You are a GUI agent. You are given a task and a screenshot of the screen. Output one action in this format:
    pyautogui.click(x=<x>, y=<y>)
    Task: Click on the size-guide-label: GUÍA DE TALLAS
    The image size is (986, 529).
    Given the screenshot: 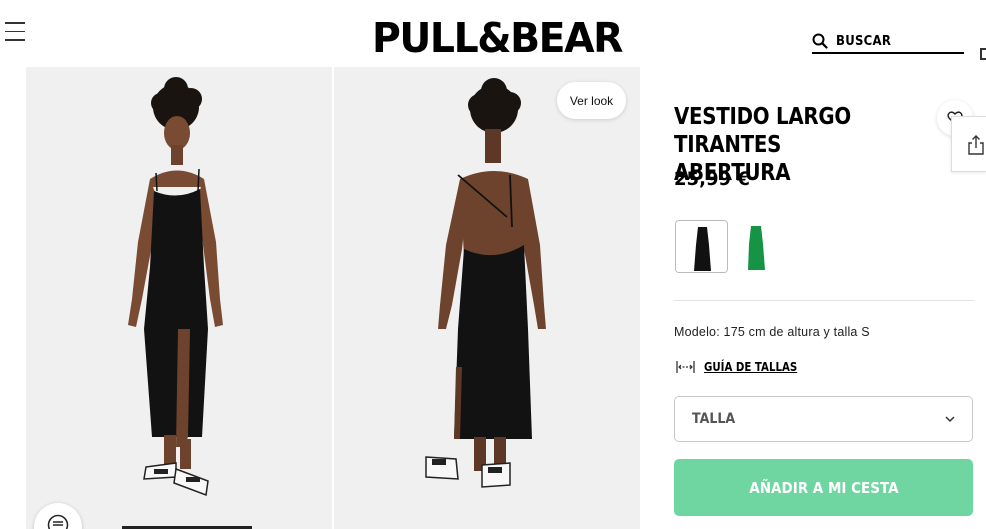 What is the action you would take?
    pyautogui.click(x=751, y=367)
    